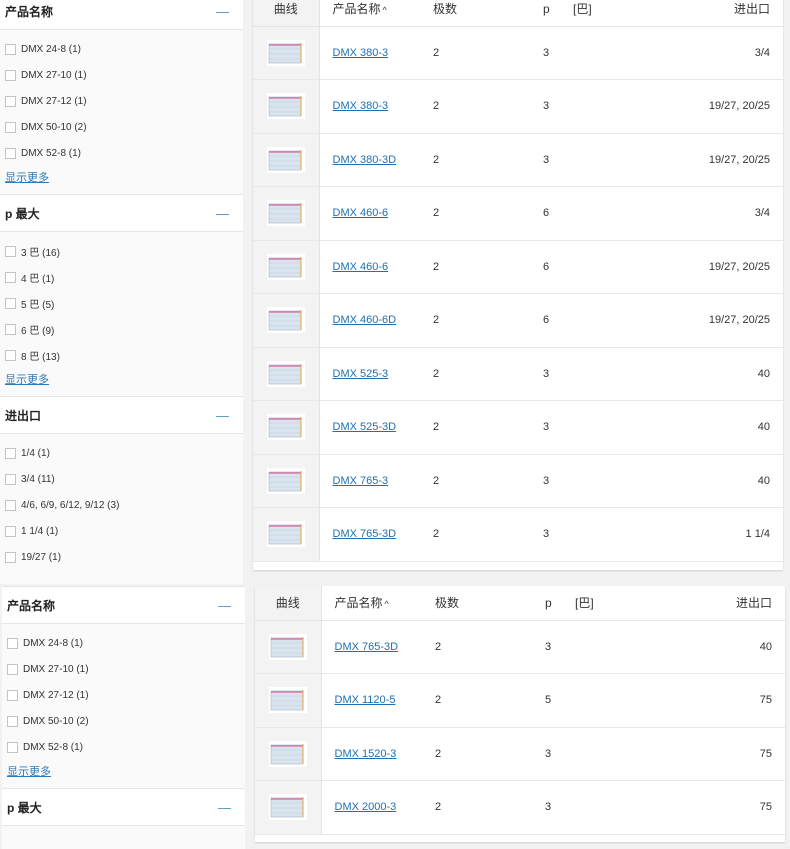  I want to click on filter-option: 4/6, 6/9, 6/12, 9/12 (3), so click(124, 505).